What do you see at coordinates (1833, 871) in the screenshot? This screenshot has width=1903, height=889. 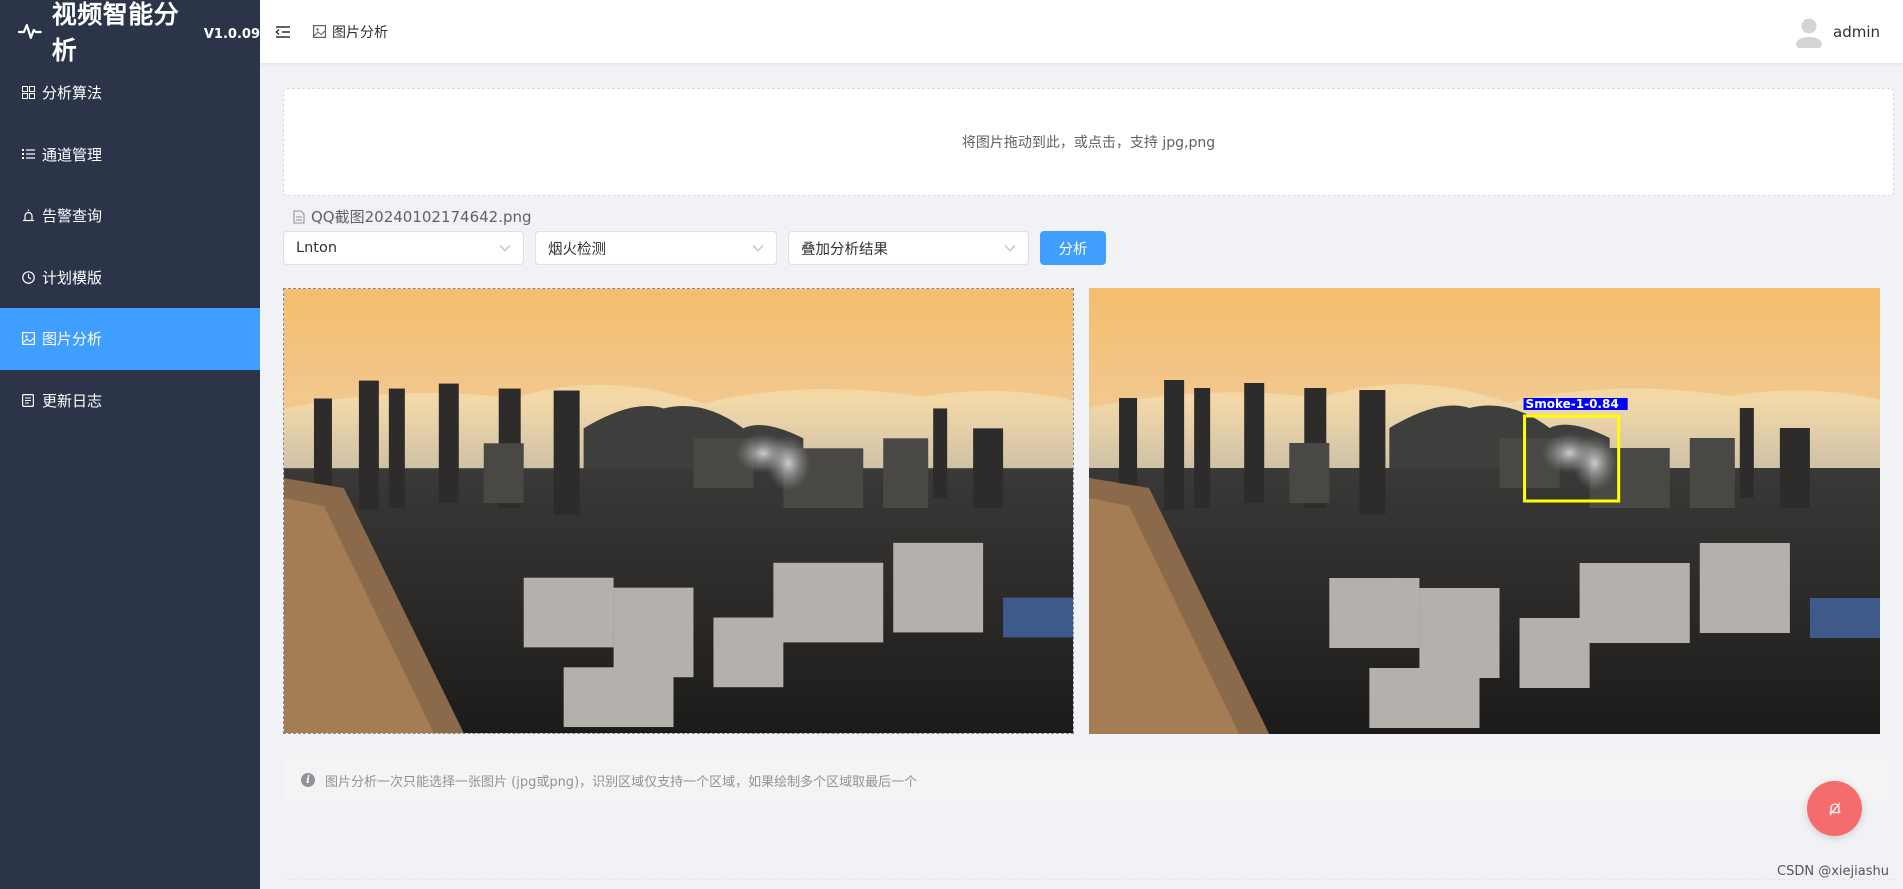 I see `watermark: CSDN @xiejiashu` at bounding box center [1833, 871].